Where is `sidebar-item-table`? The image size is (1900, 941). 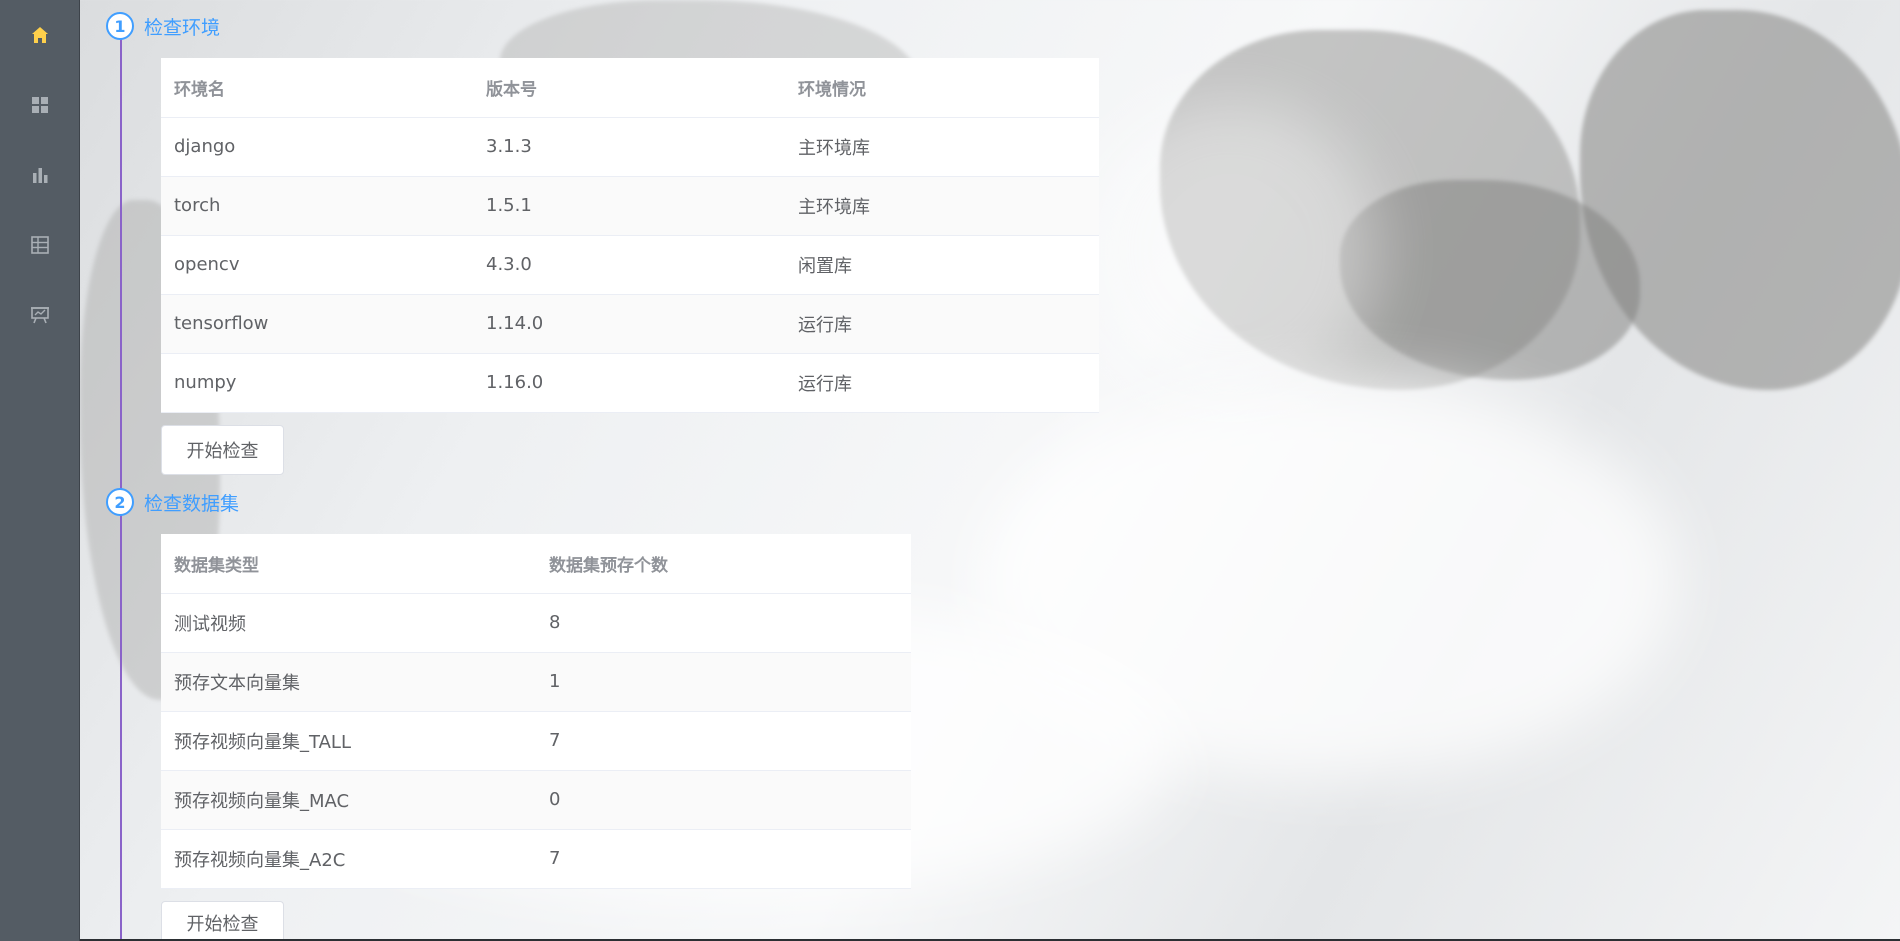
sidebar-item-table is located at coordinates (40, 245).